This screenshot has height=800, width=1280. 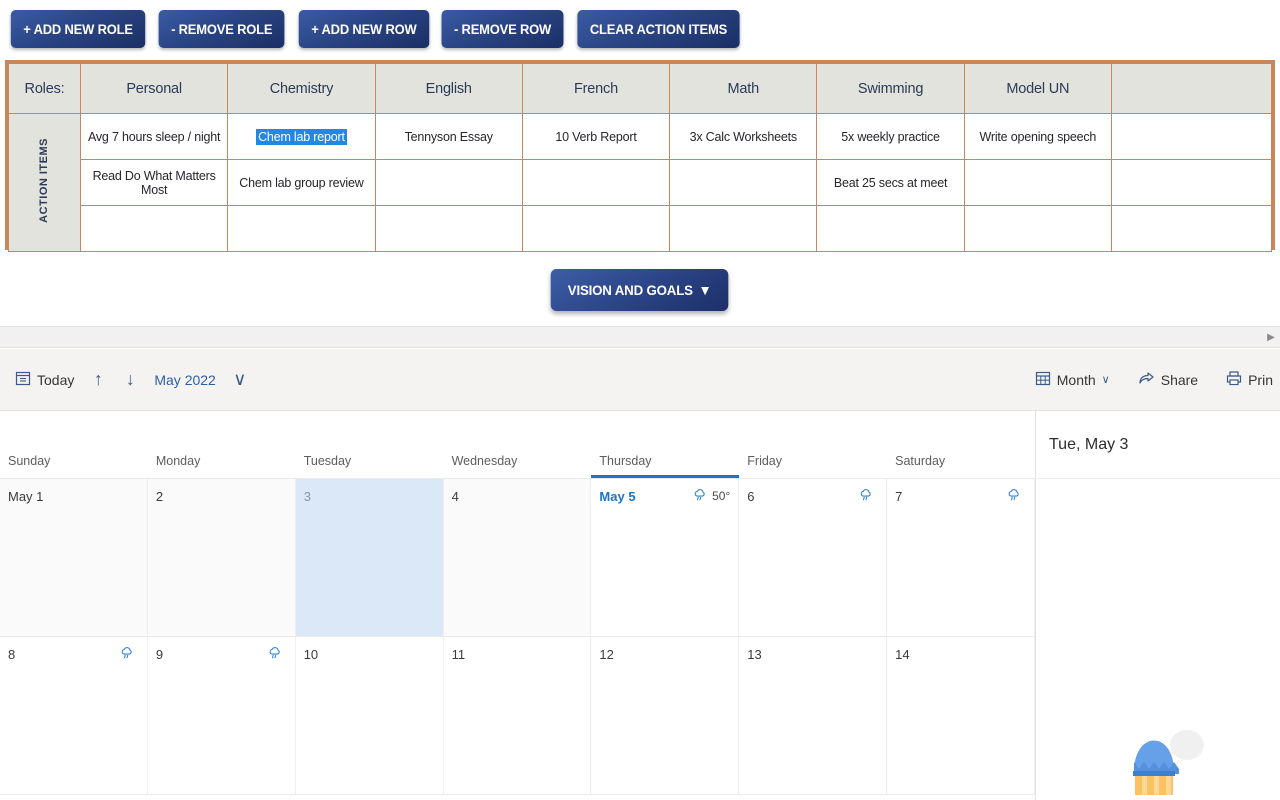 What do you see at coordinates (221, 29) in the screenshot?
I see `remove-role-button: - REMOVE ROLE` at bounding box center [221, 29].